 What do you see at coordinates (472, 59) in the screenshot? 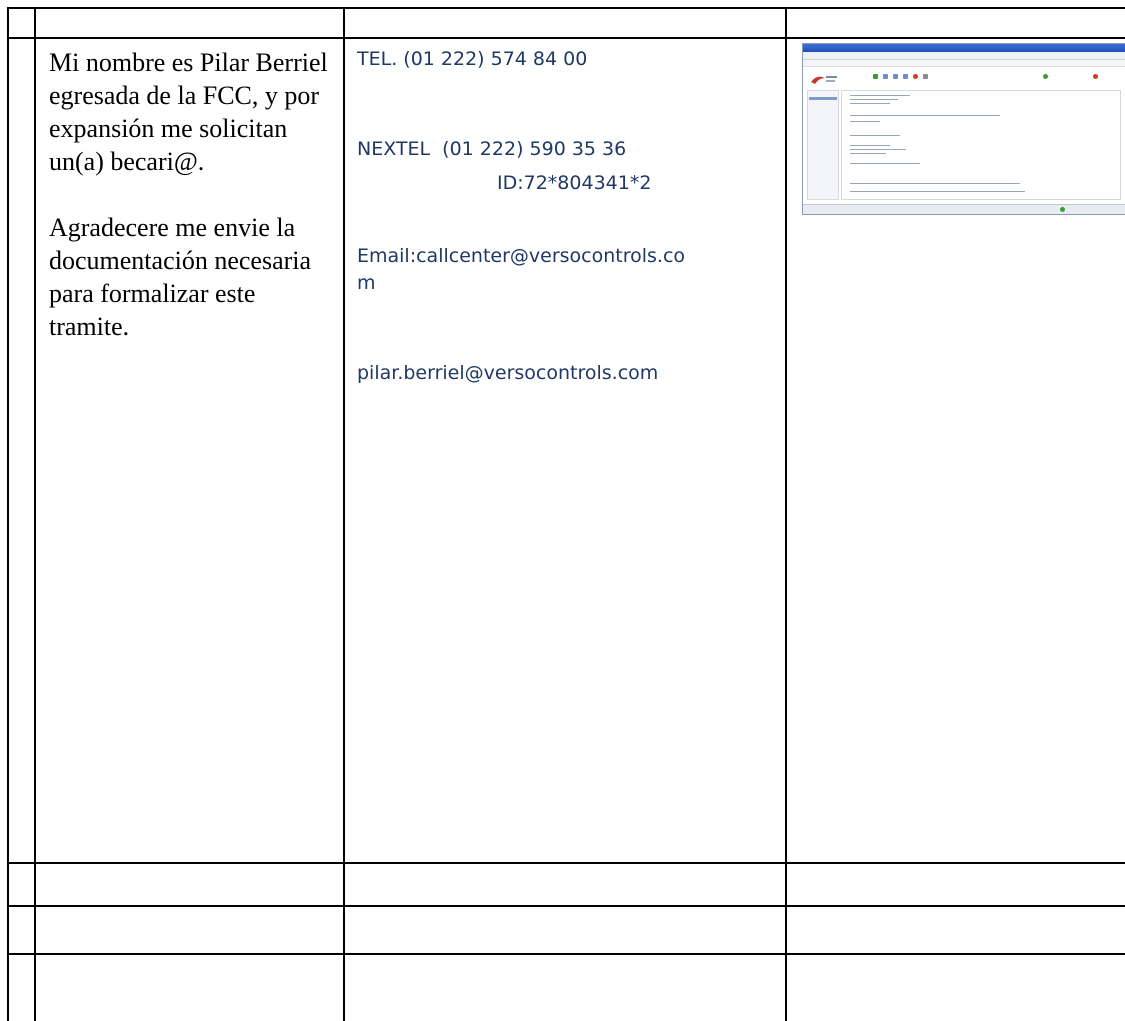
I see `telephone-number: TEL. (01 222) 574 84 00` at bounding box center [472, 59].